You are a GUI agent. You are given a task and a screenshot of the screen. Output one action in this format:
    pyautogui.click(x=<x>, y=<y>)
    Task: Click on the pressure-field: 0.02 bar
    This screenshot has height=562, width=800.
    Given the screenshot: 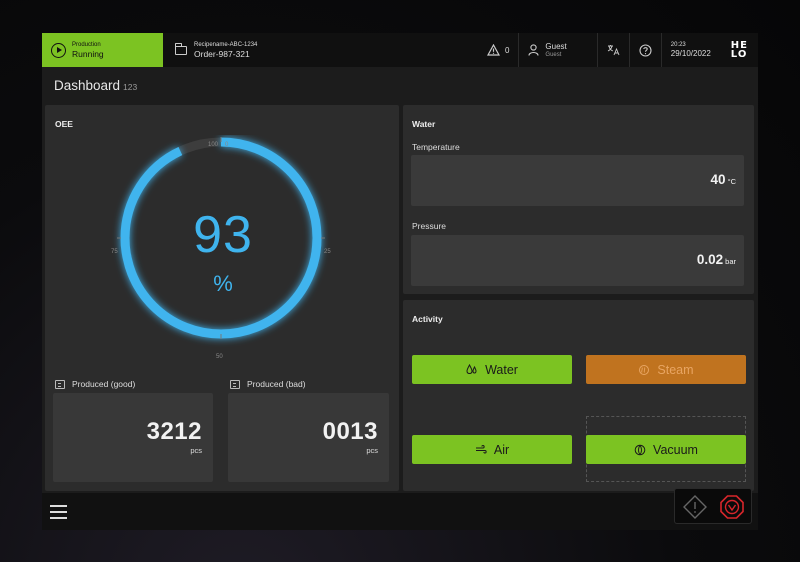 What is the action you would take?
    pyautogui.click(x=577, y=260)
    